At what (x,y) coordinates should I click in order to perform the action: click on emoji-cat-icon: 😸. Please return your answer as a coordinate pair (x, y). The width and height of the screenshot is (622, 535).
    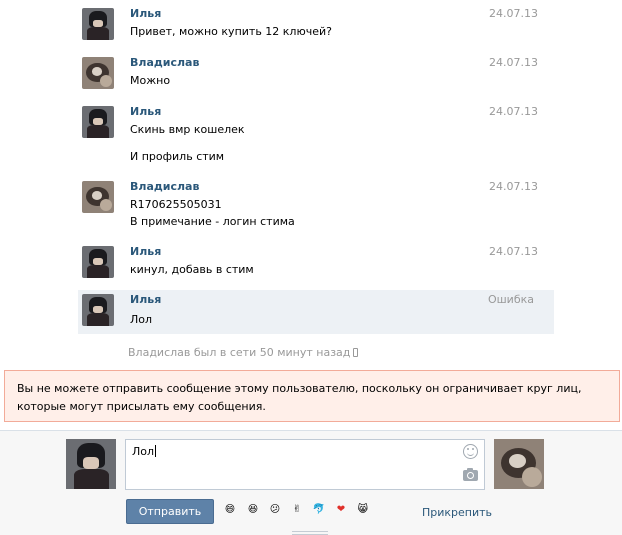
    Looking at the image, I should click on (363, 510).